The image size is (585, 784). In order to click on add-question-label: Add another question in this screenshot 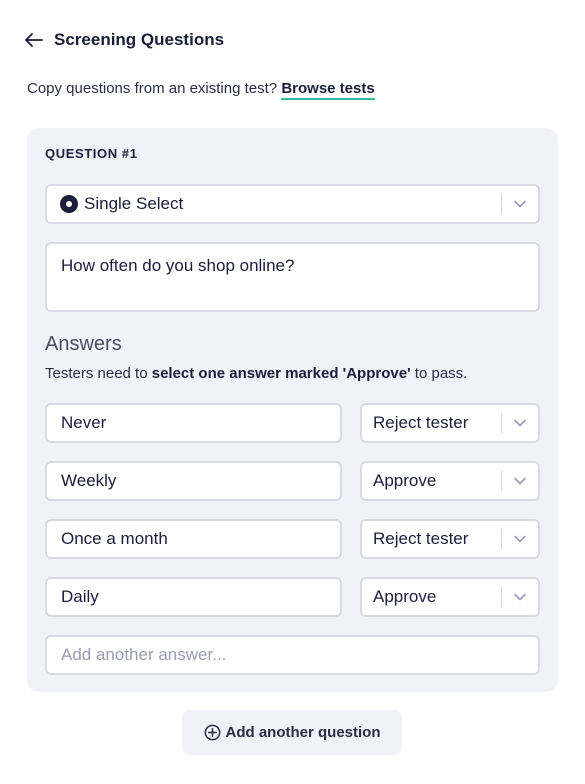, I will do `click(303, 732)`.